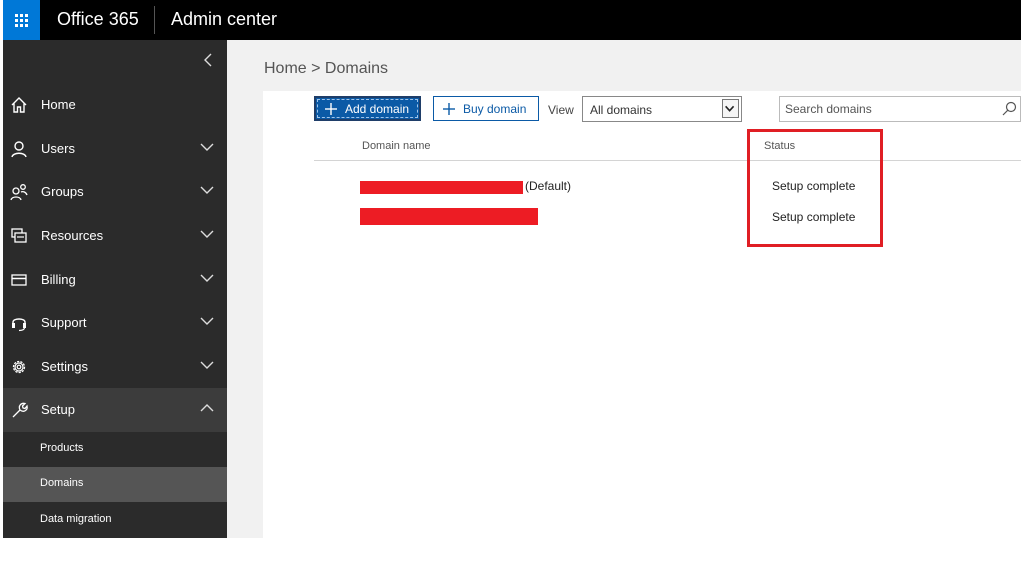 The height and width of the screenshot is (582, 1024). I want to click on status-highlight-box, so click(815, 188).